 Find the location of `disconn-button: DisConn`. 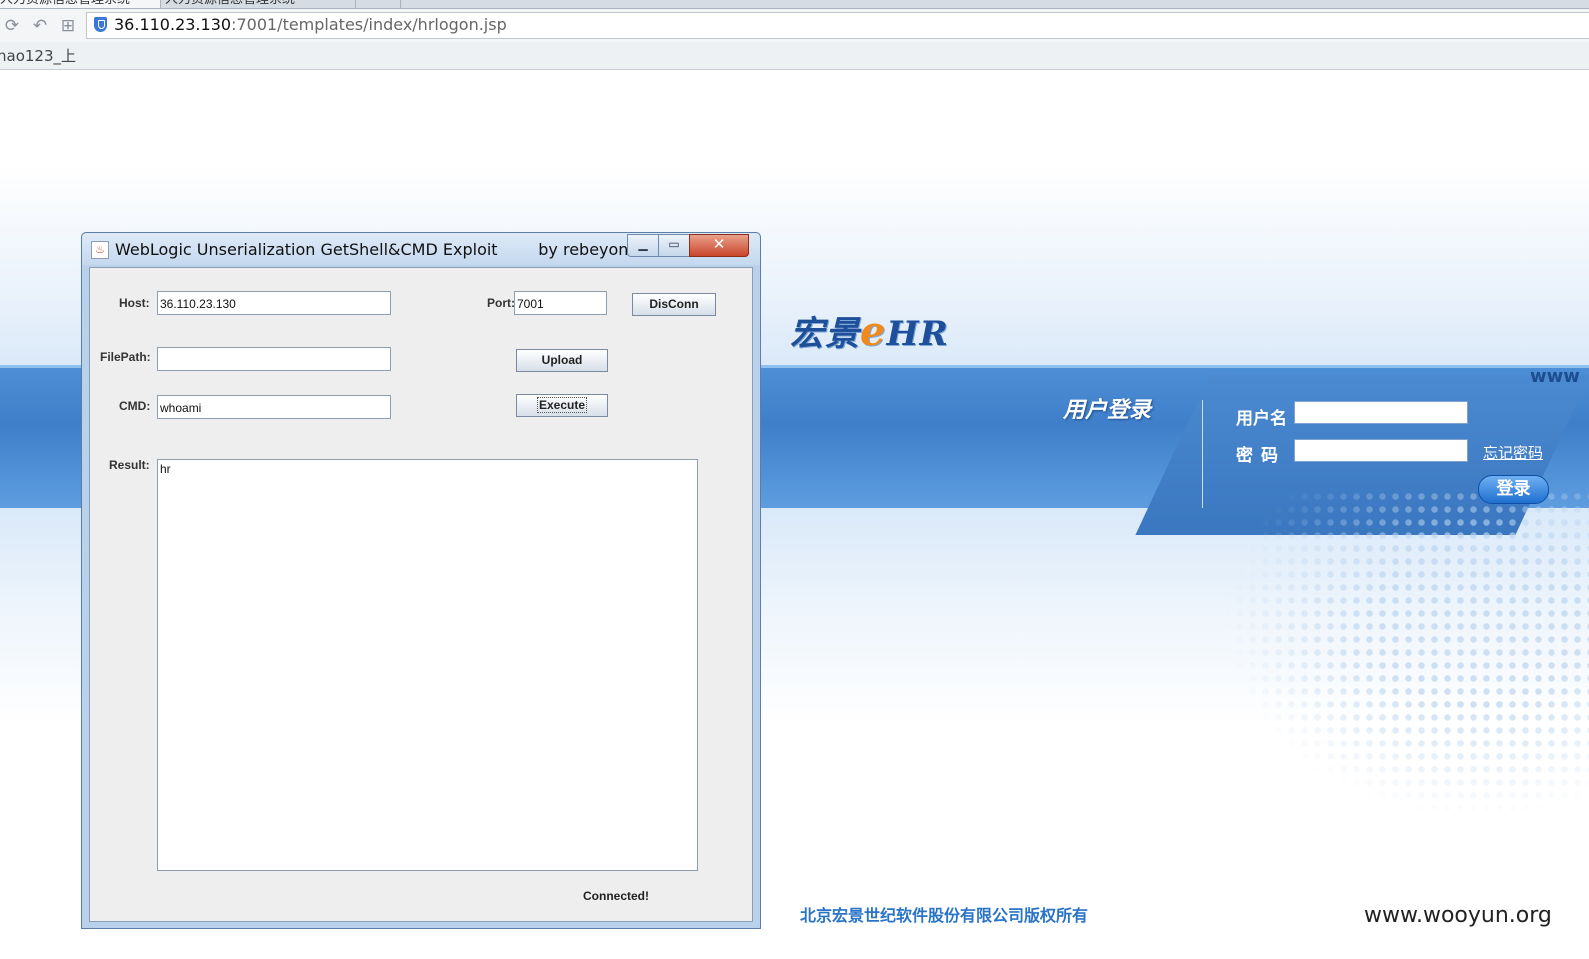

disconn-button: DisConn is located at coordinates (674, 304).